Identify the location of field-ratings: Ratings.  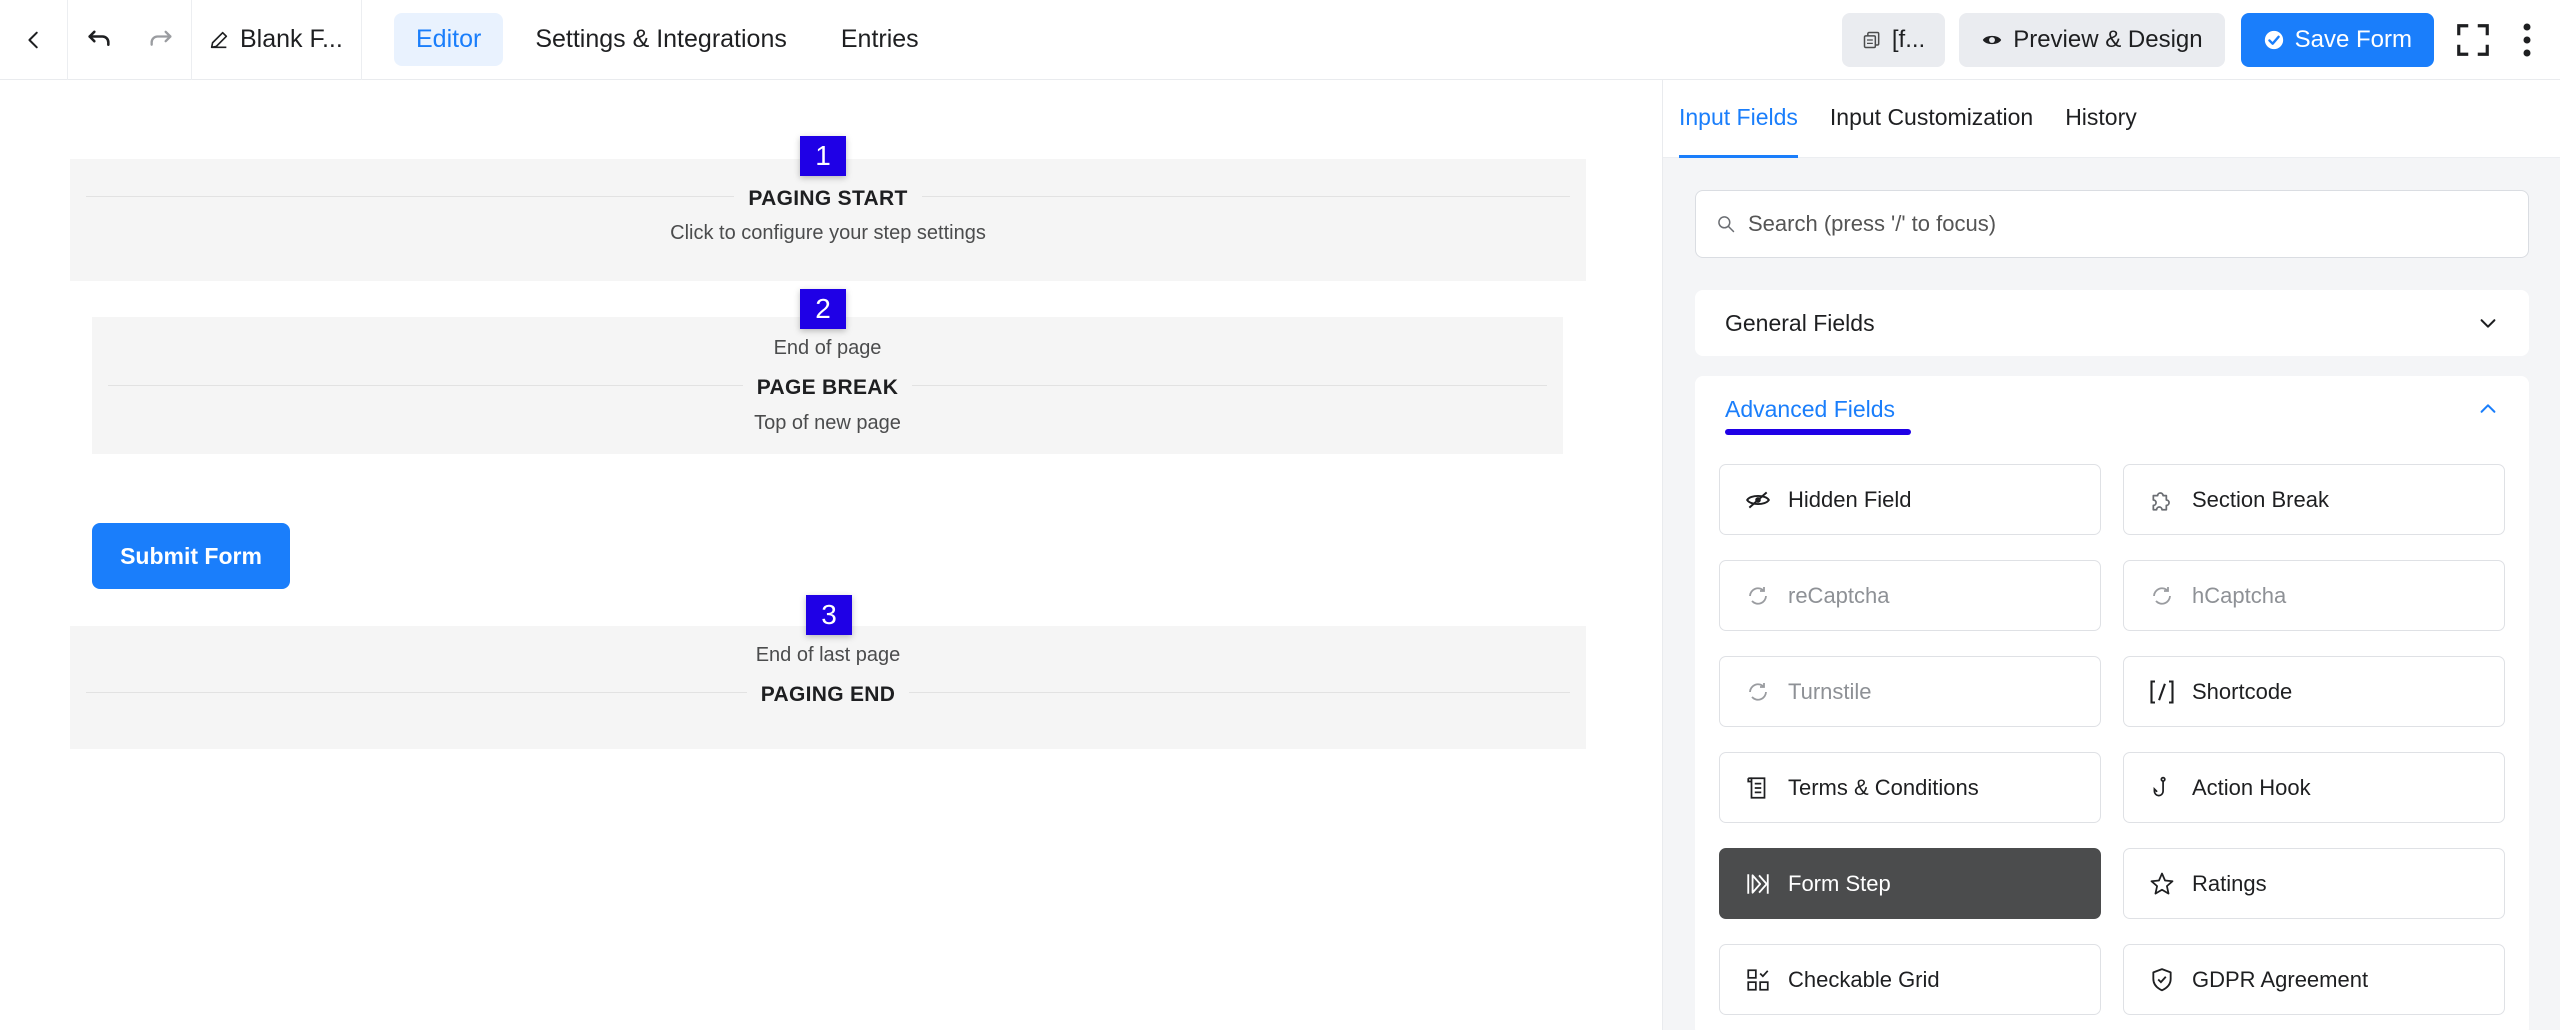
(2314, 883).